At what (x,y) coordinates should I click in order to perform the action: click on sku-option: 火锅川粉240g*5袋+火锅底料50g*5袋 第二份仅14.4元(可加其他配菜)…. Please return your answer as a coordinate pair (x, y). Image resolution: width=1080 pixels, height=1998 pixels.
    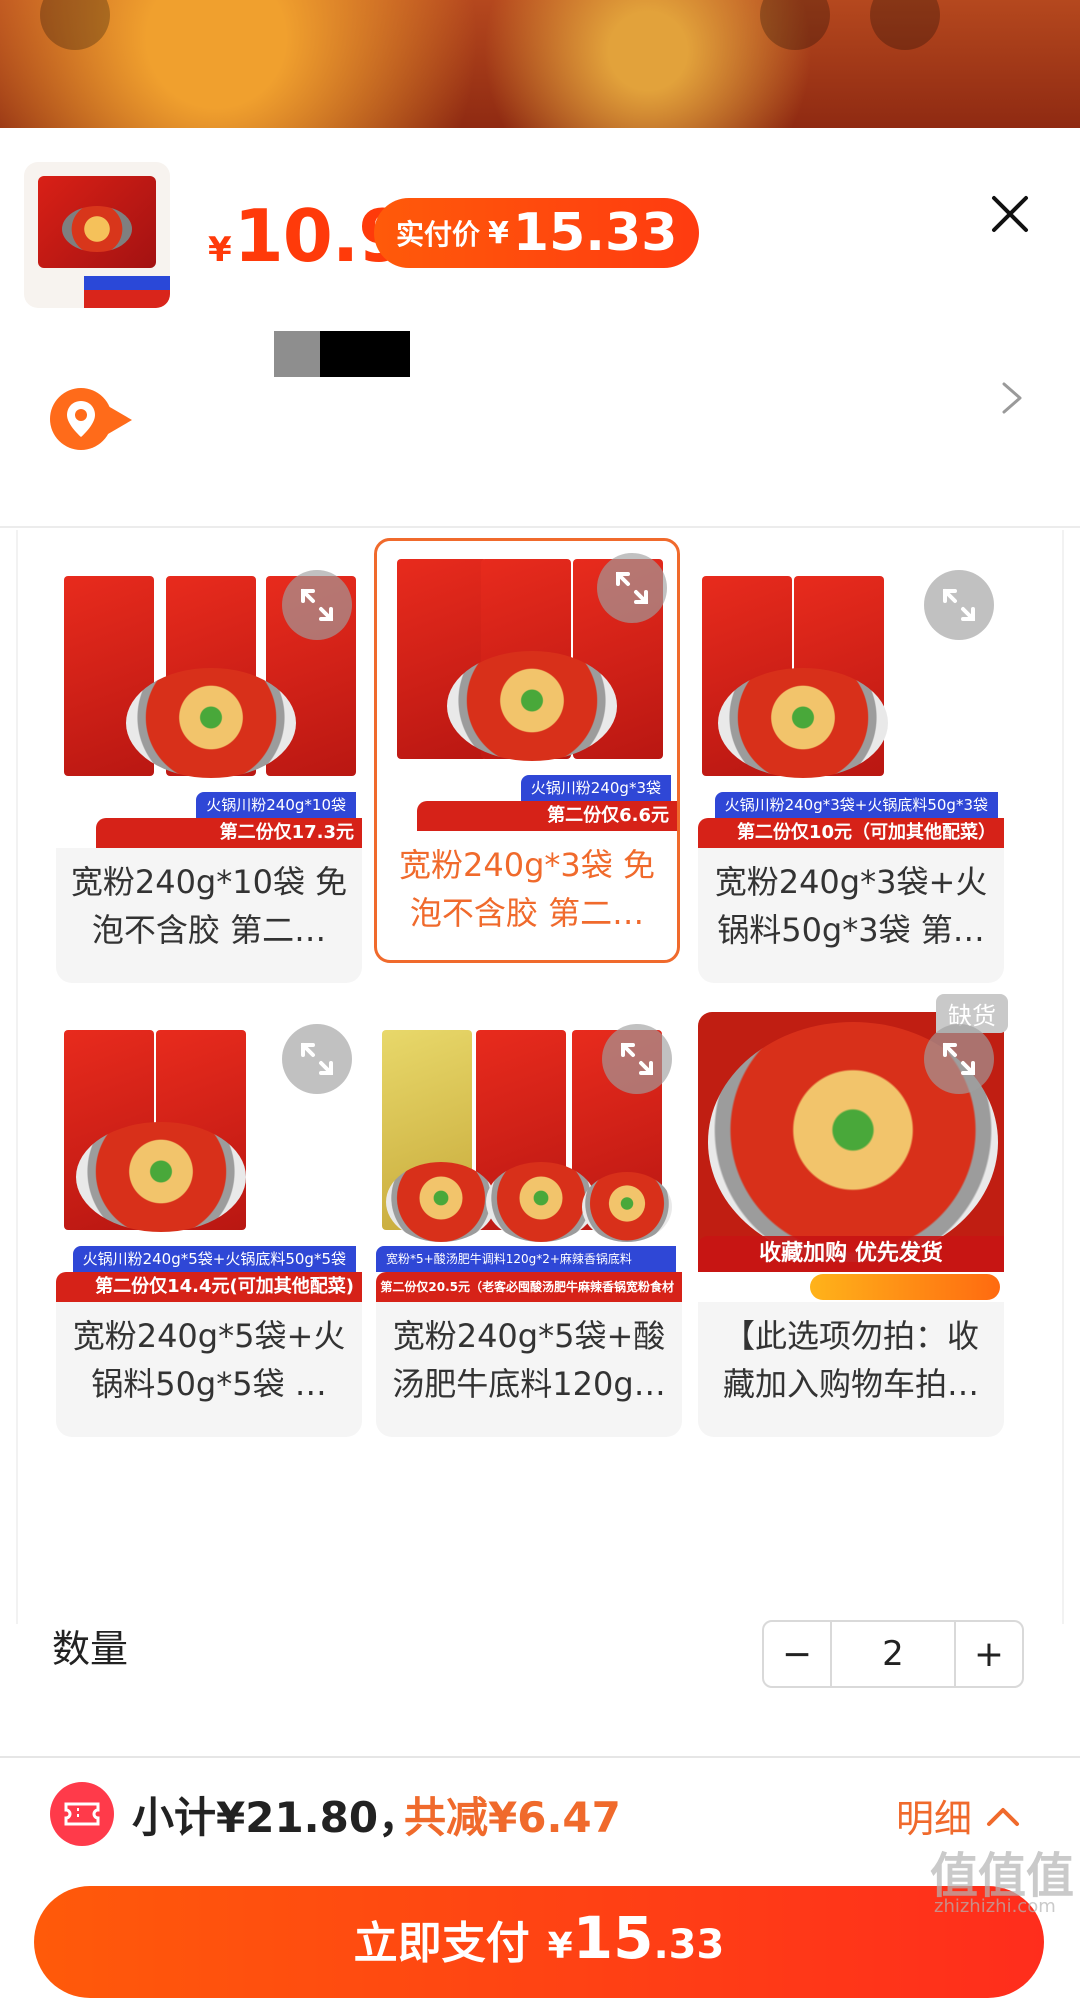
    Looking at the image, I should click on (209, 1224).